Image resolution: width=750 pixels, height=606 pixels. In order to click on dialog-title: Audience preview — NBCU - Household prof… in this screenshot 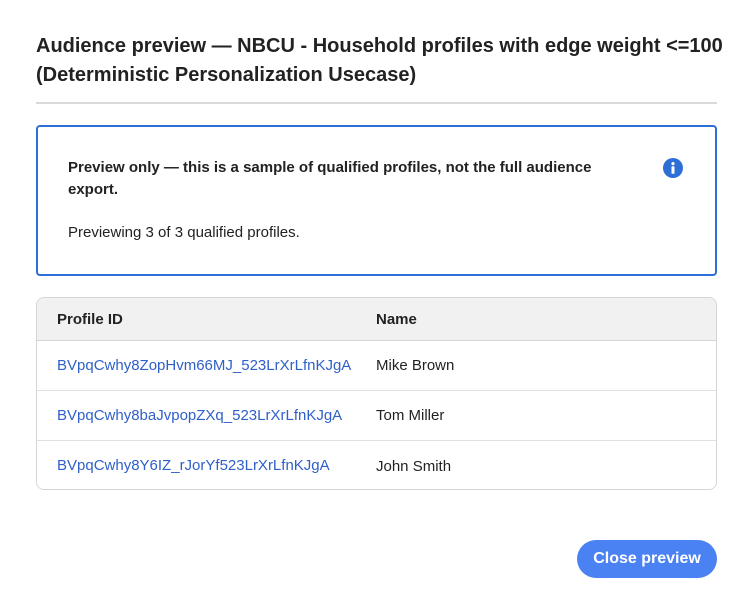, I will do `click(379, 60)`.